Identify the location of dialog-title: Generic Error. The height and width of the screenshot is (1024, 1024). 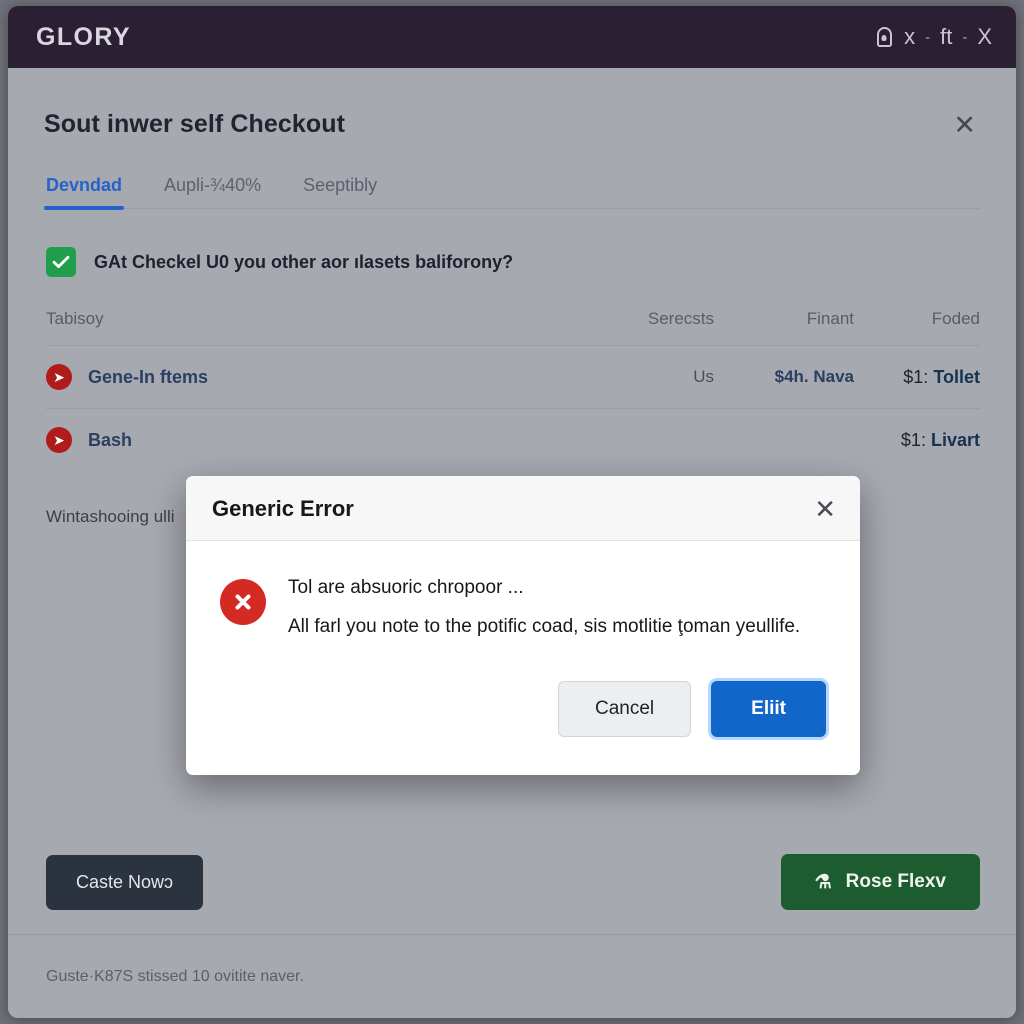
(283, 508).